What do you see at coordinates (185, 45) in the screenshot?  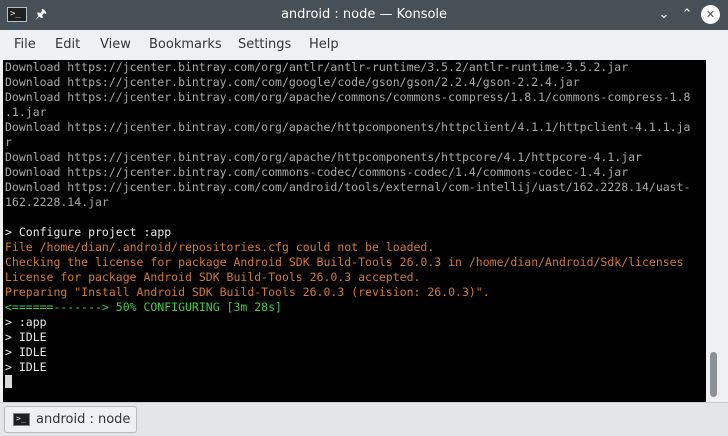 I see `menu-bookmarks: Bookmarks` at bounding box center [185, 45].